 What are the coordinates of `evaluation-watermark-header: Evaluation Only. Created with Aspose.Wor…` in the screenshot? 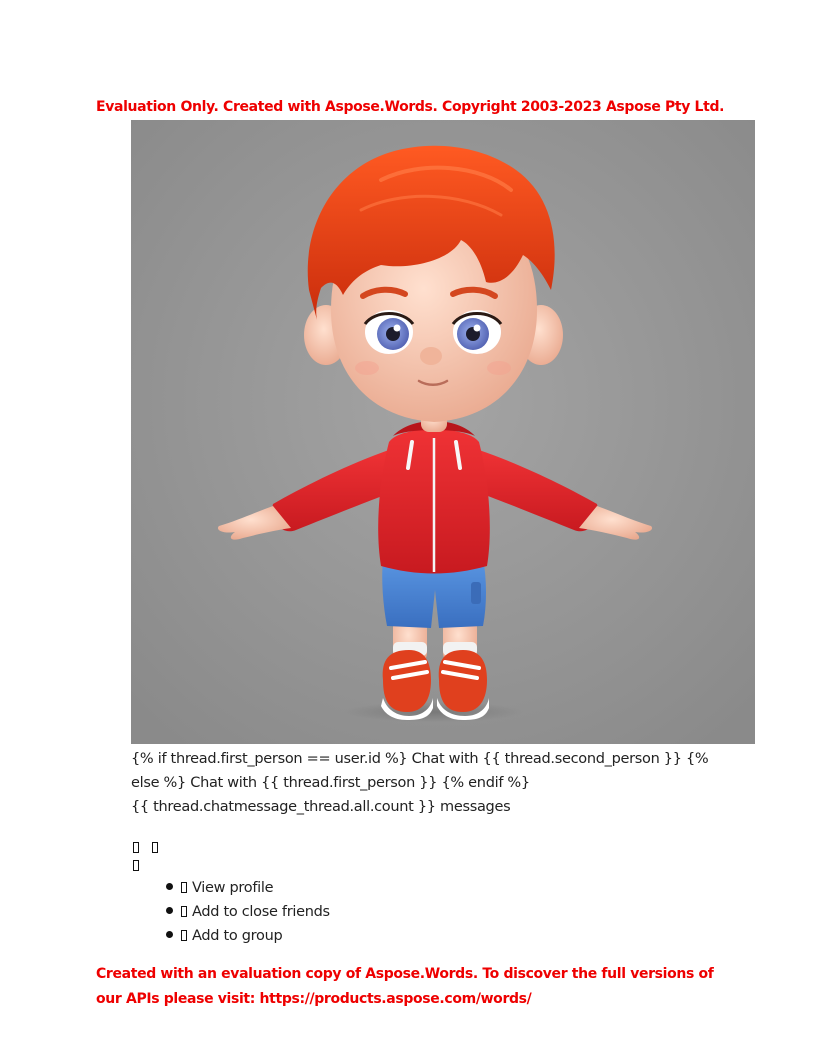 It's located at (410, 107).